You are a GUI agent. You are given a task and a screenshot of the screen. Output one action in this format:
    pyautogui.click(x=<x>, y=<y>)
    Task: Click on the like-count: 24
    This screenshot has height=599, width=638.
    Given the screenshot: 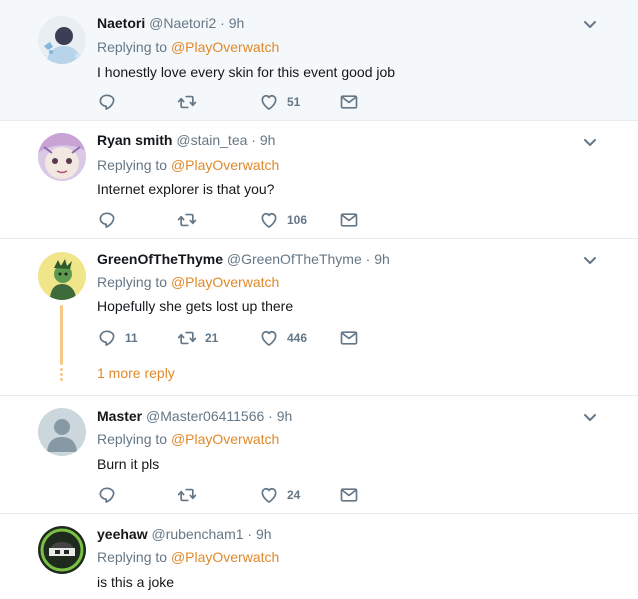 What is the action you would take?
    pyautogui.click(x=294, y=495)
    